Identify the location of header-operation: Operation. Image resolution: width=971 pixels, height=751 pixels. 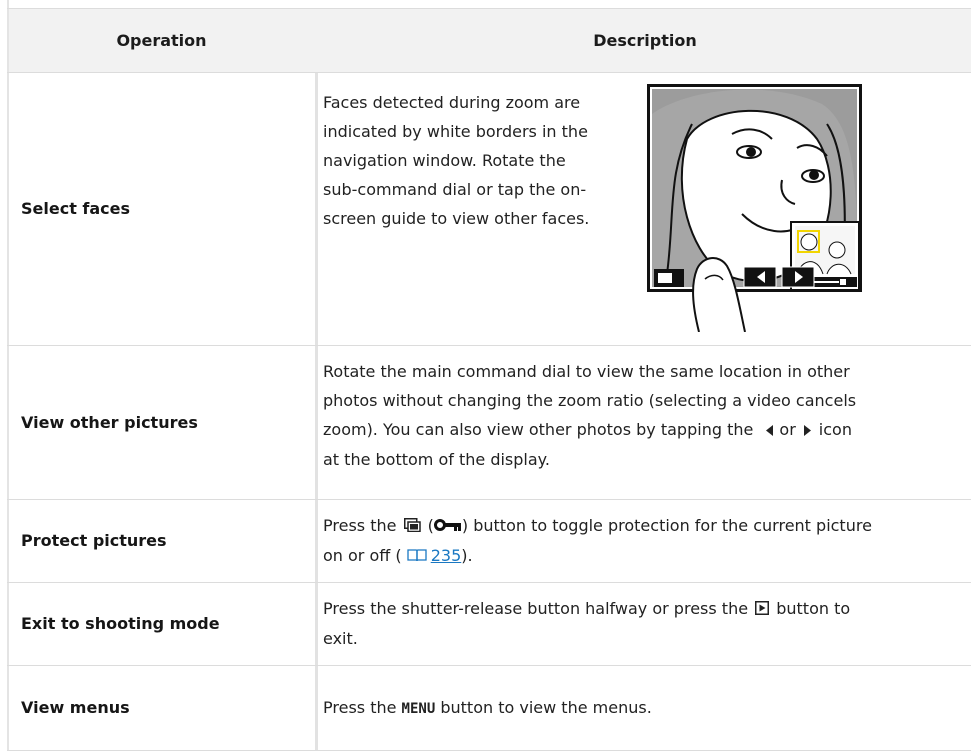
(161, 40).